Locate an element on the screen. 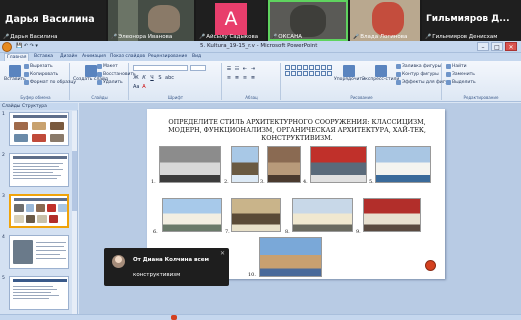 This screenshot has height=320, width=521. align-buttons: ≡ ≣ ≡ ≣ is located at coordinates (241, 78).